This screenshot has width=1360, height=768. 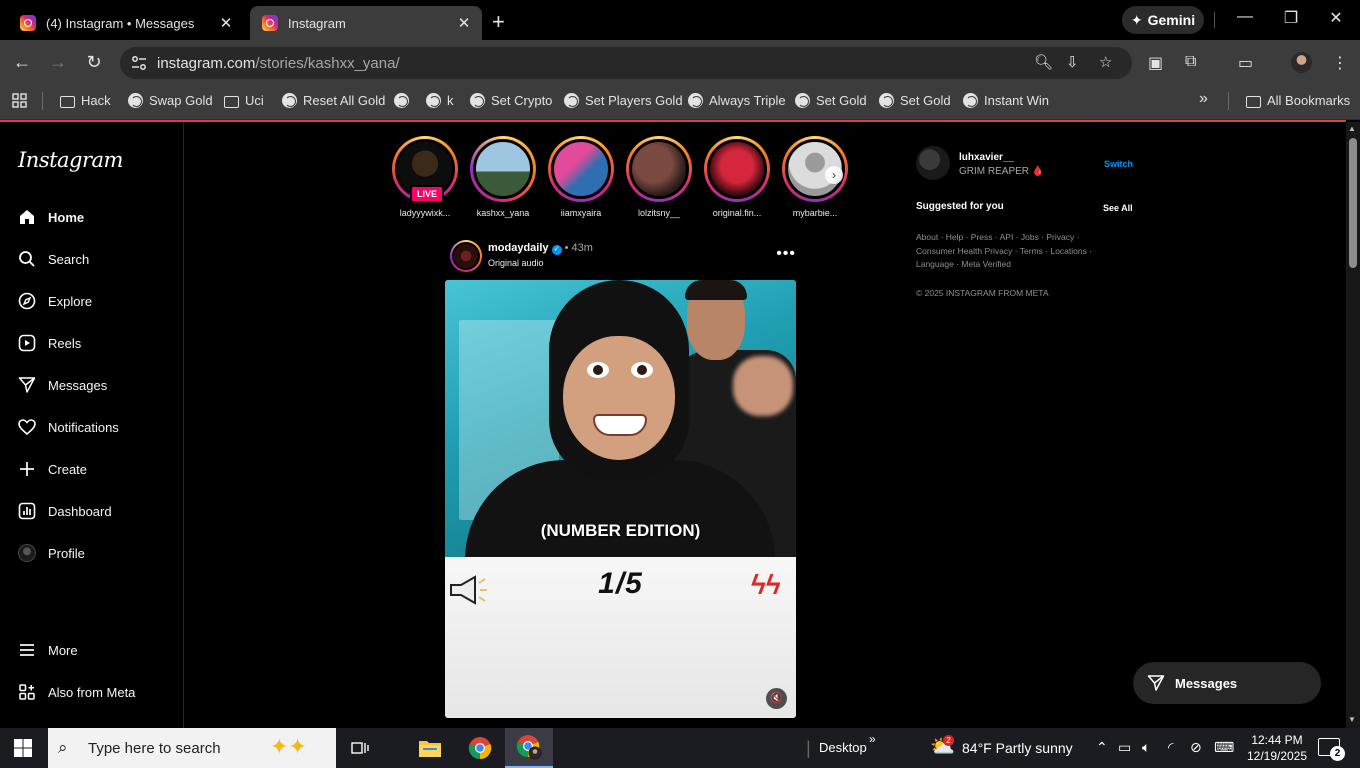 I want to click on toolbar-chevron-icon: », so click(x=872, y=739).